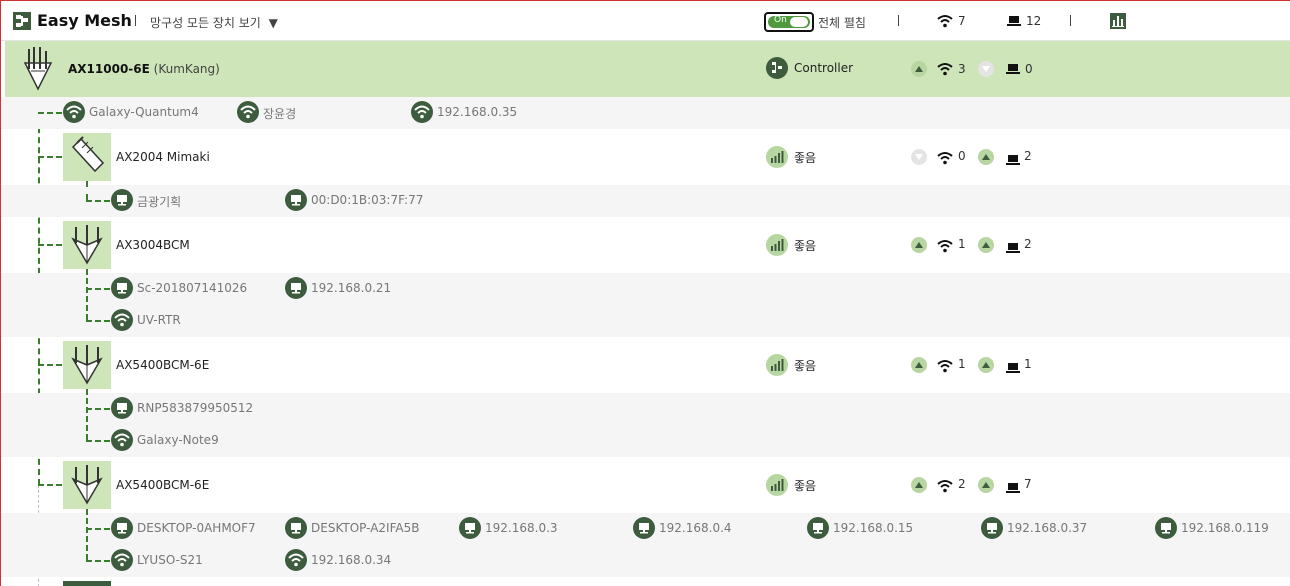 The height and width of the screenshot is (586, 1290). Describe the element at coordinates (780, 20) in the screenshot. I see `toggle-state-label: On` at that location.